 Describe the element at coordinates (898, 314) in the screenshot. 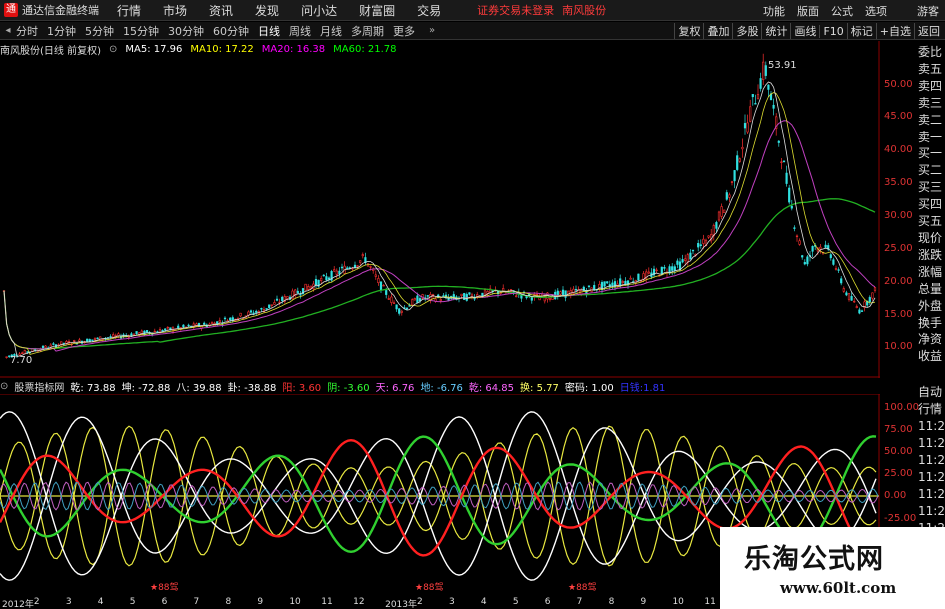

I see `y-tick: 15.00` at that location.